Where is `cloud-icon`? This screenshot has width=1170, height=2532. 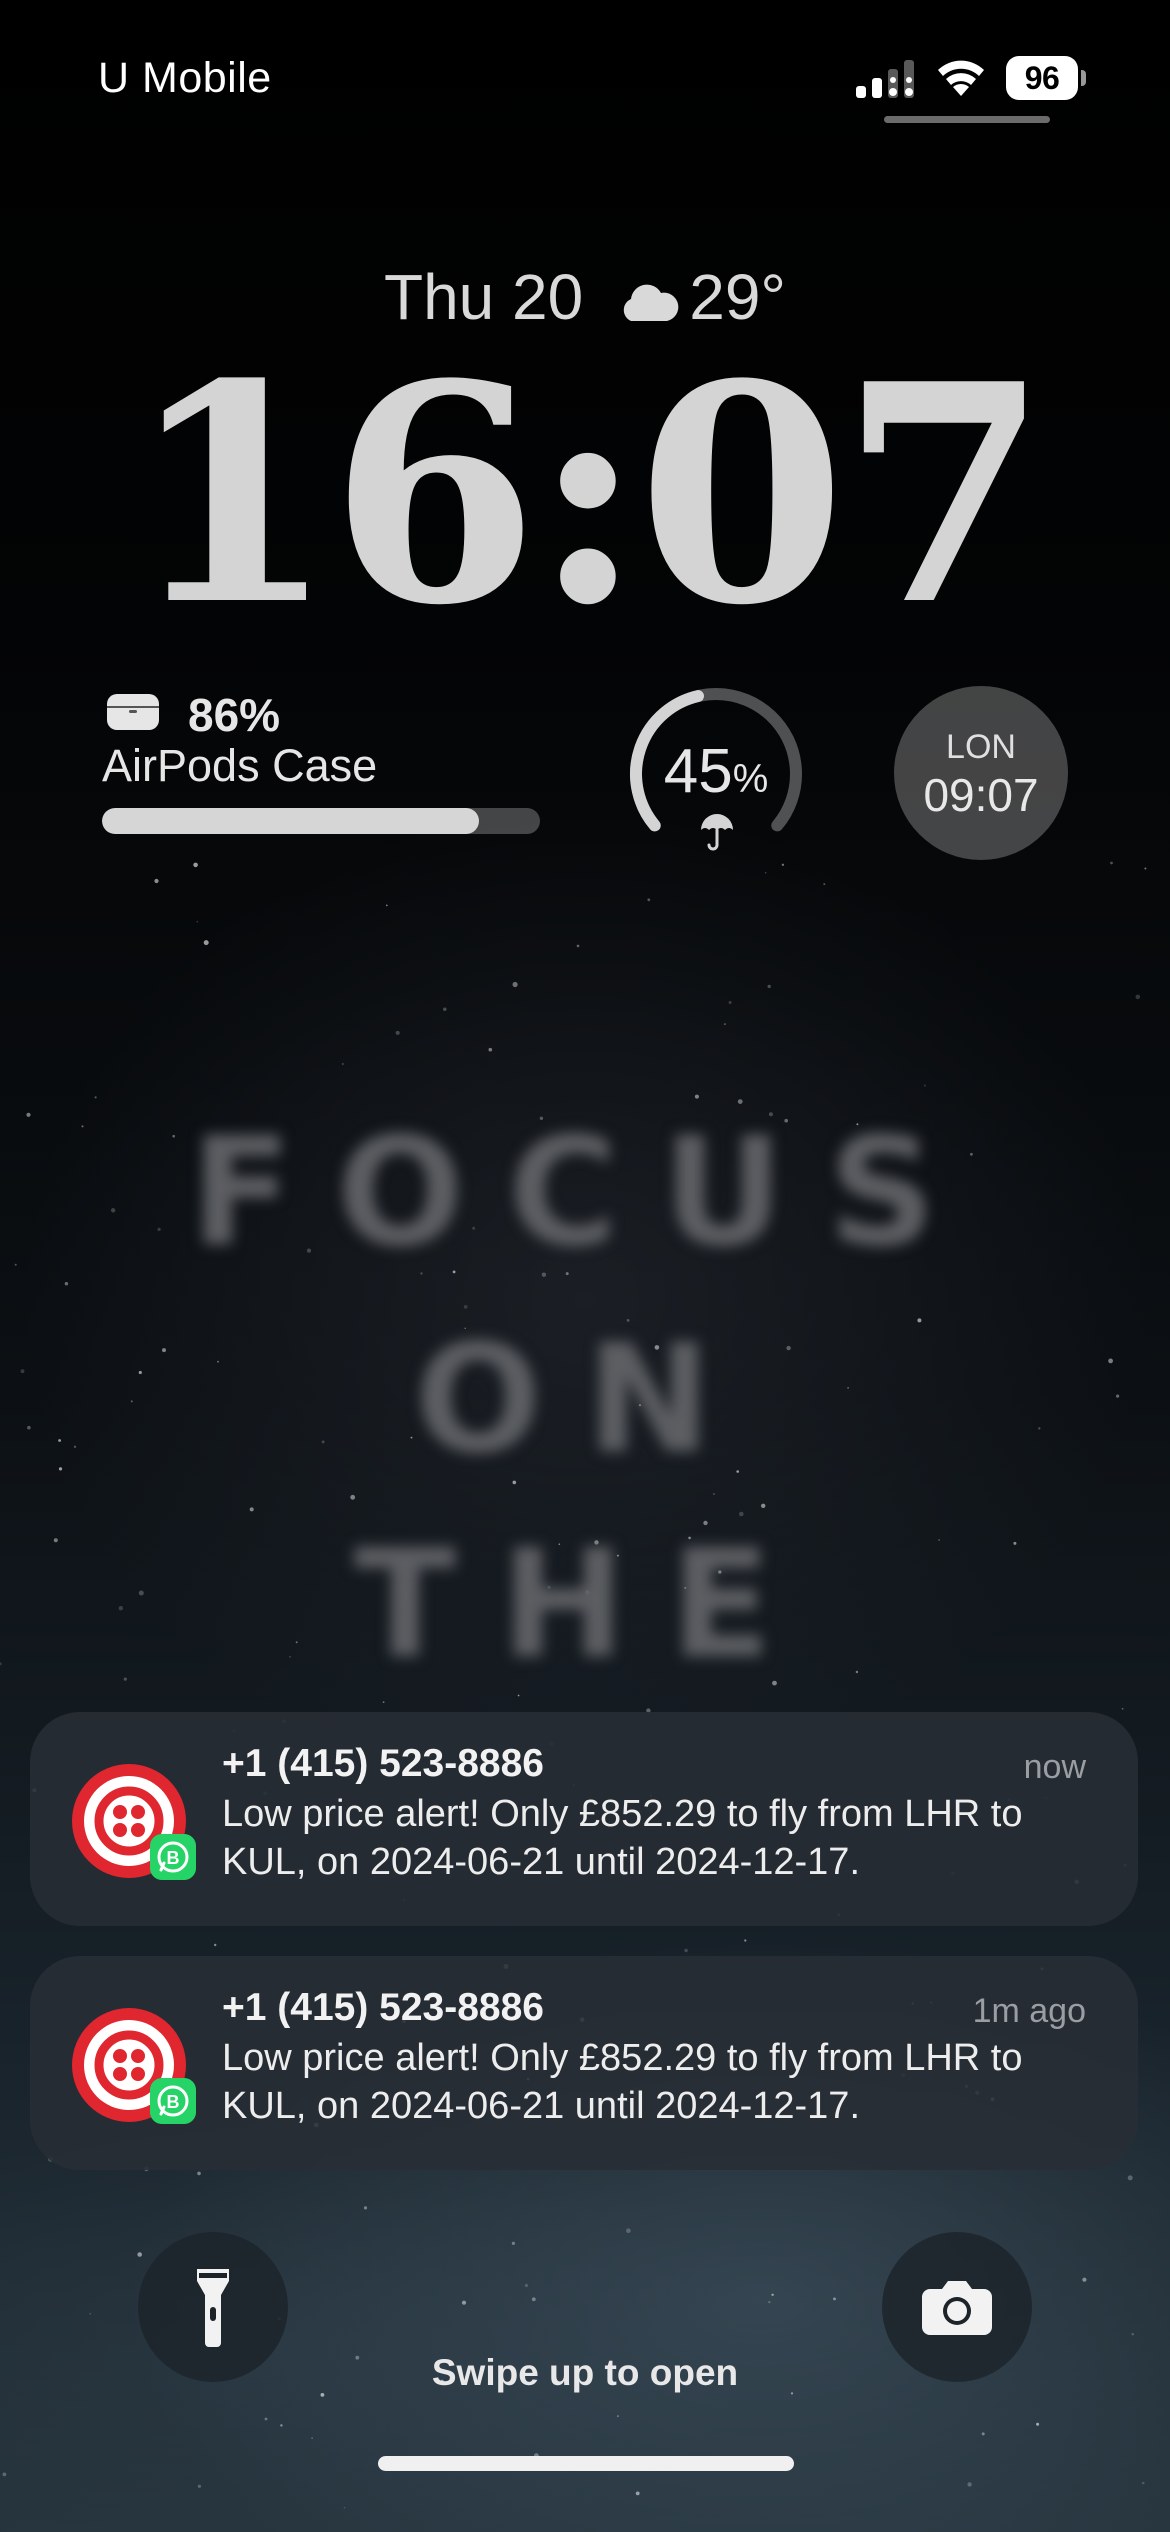
cloud-icon is located at coordinates (651, 302).